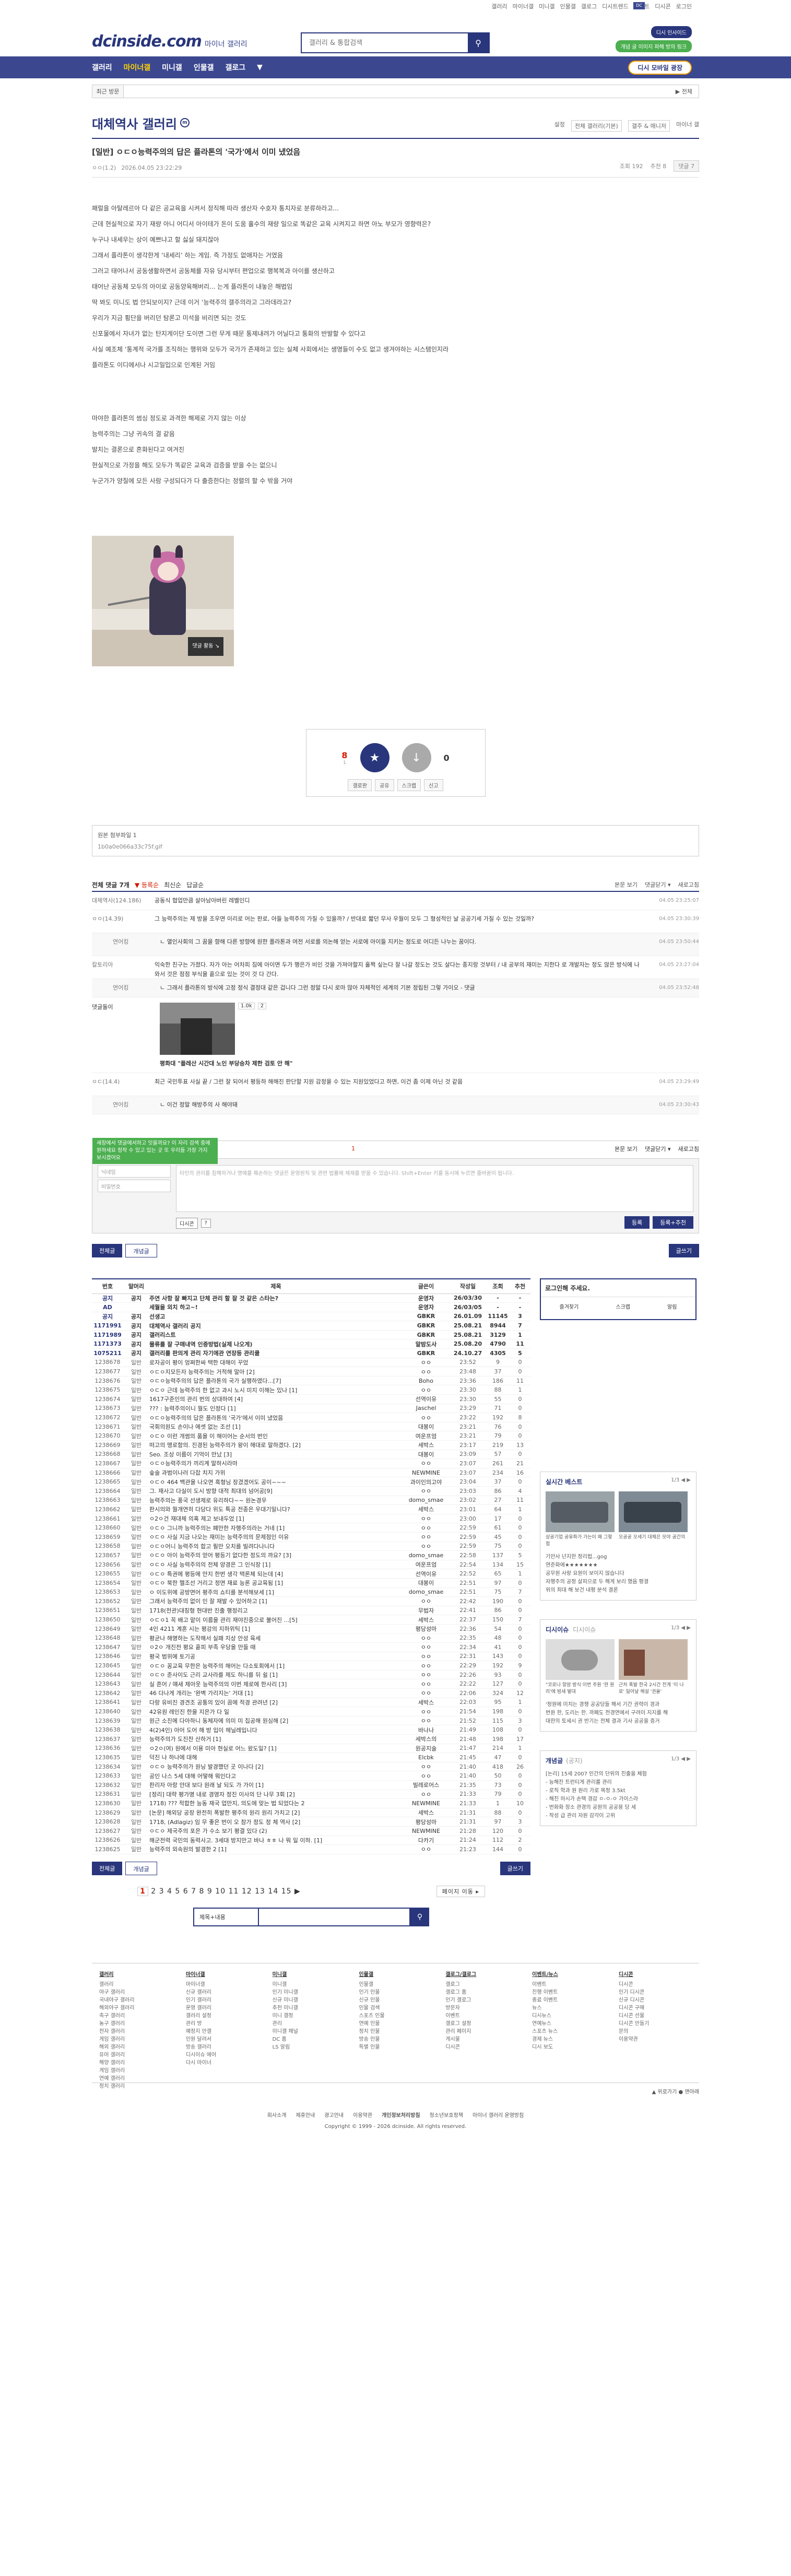  Describe the element at coordinates (276, 1482) in the screenshot. I see `row-title: ㅇㄷㅇ 464 백관을 나오면 흑형님 장겼겠어도 공이~~~` at that location.